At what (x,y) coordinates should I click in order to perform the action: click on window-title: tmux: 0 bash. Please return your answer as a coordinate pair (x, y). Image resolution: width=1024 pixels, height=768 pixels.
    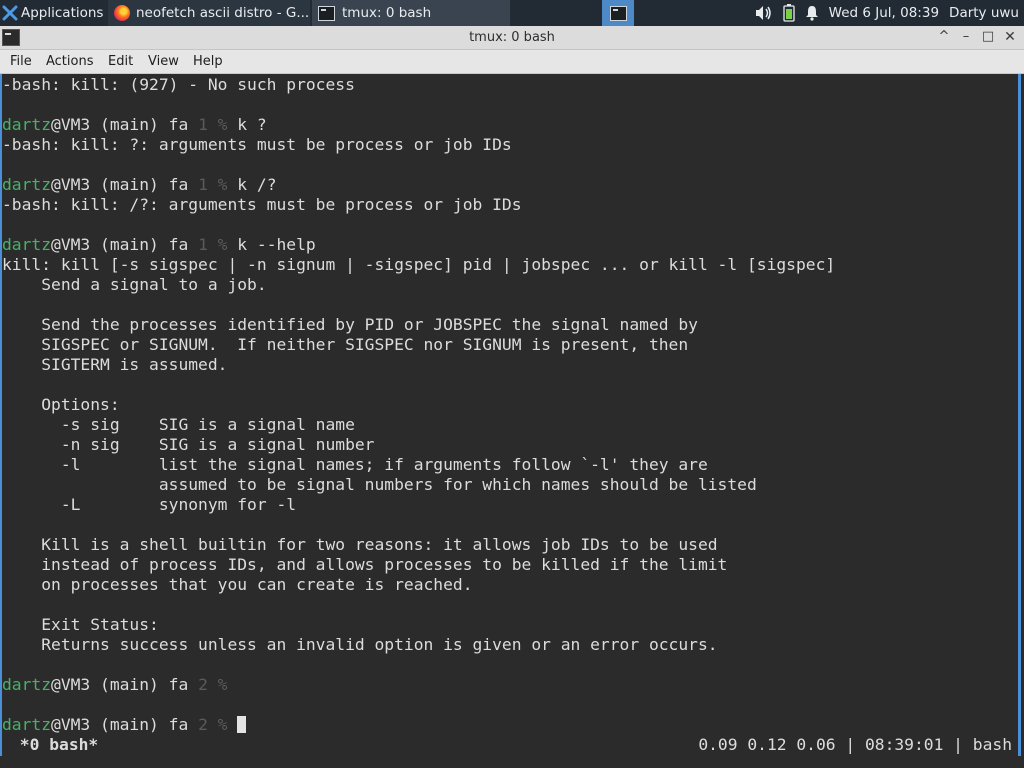
    Looking at the image, I should click on (512, 37).